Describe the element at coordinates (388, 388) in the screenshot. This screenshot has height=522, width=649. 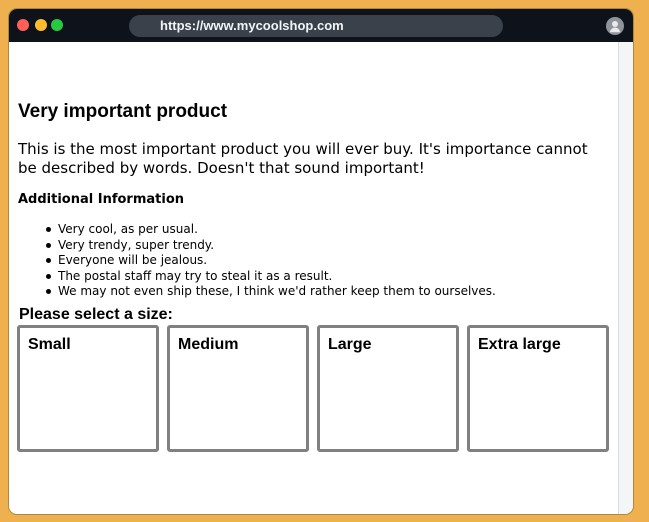
I see `size-option-large: Large` at that location.